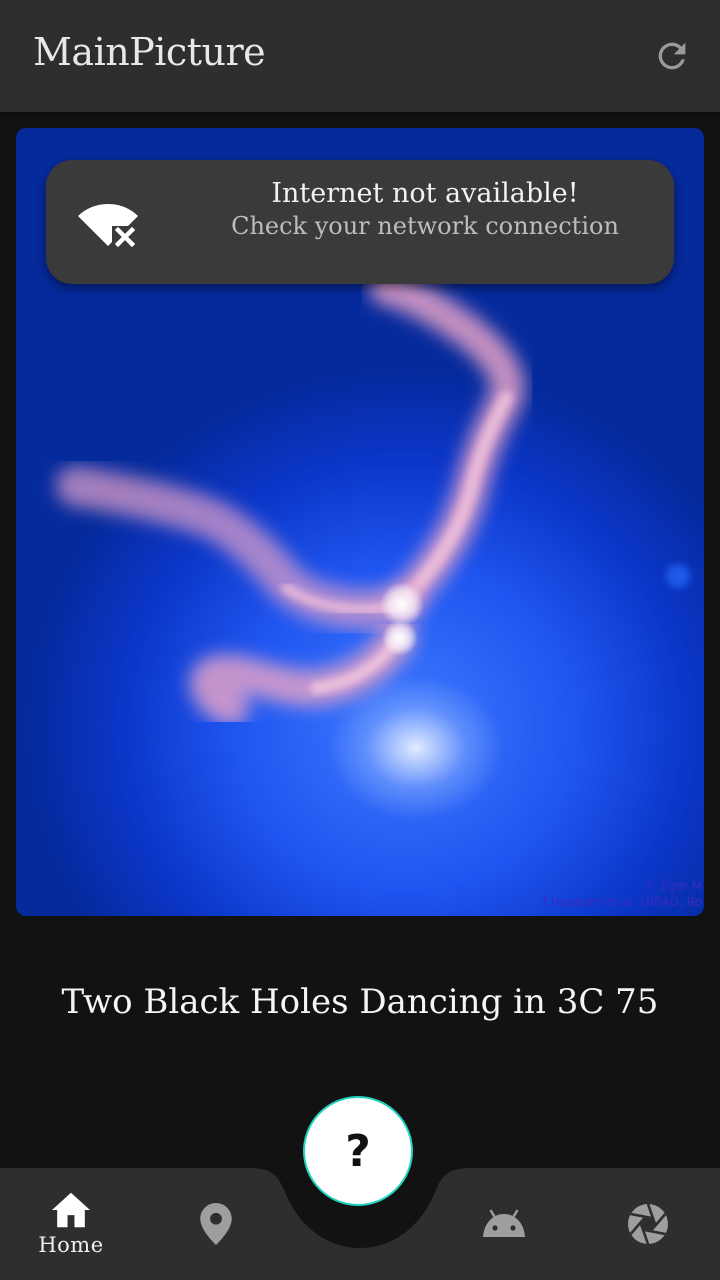 The image size is (720, 1280). I want to click on camera-aperture-icon, so click(648, 1224).